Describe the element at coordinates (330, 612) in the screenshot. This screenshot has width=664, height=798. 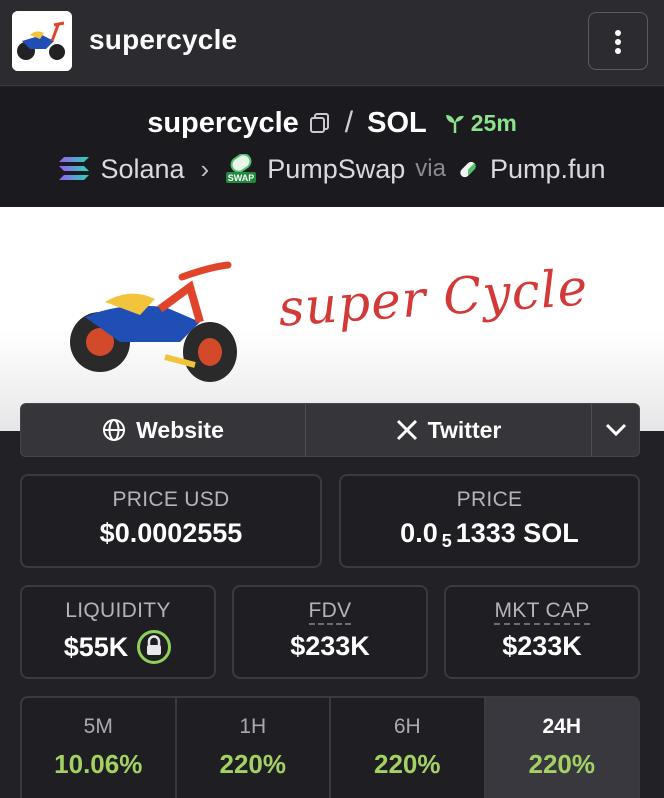
I see `fdv-label: FDV` at that location.